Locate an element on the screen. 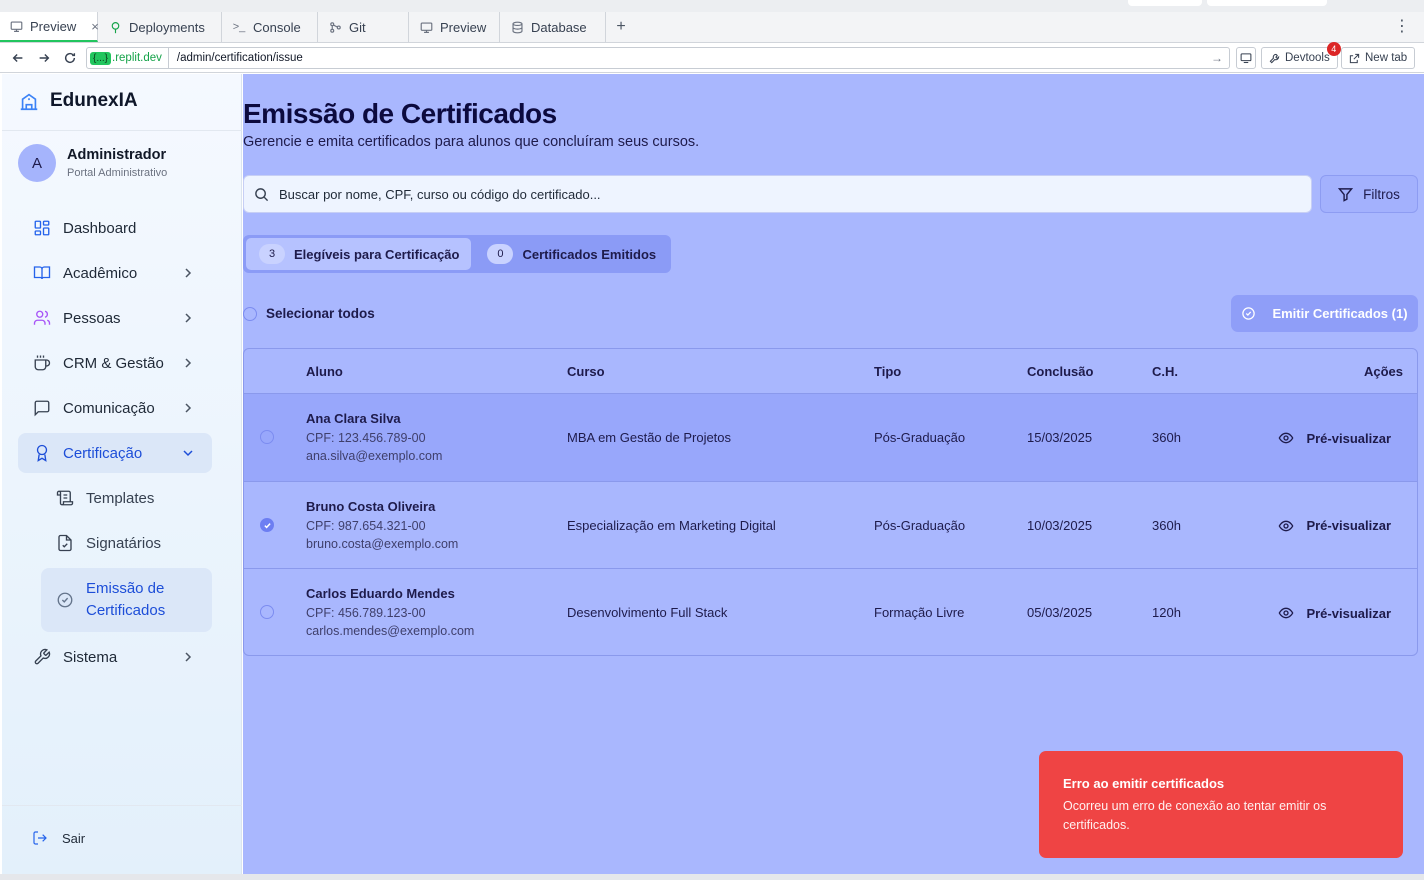 Image resolution: width=1424 pixels, height=880 pixels. sidebar-subitem-emissao: Emissão de Certificados is located at coordinates (126, 600).